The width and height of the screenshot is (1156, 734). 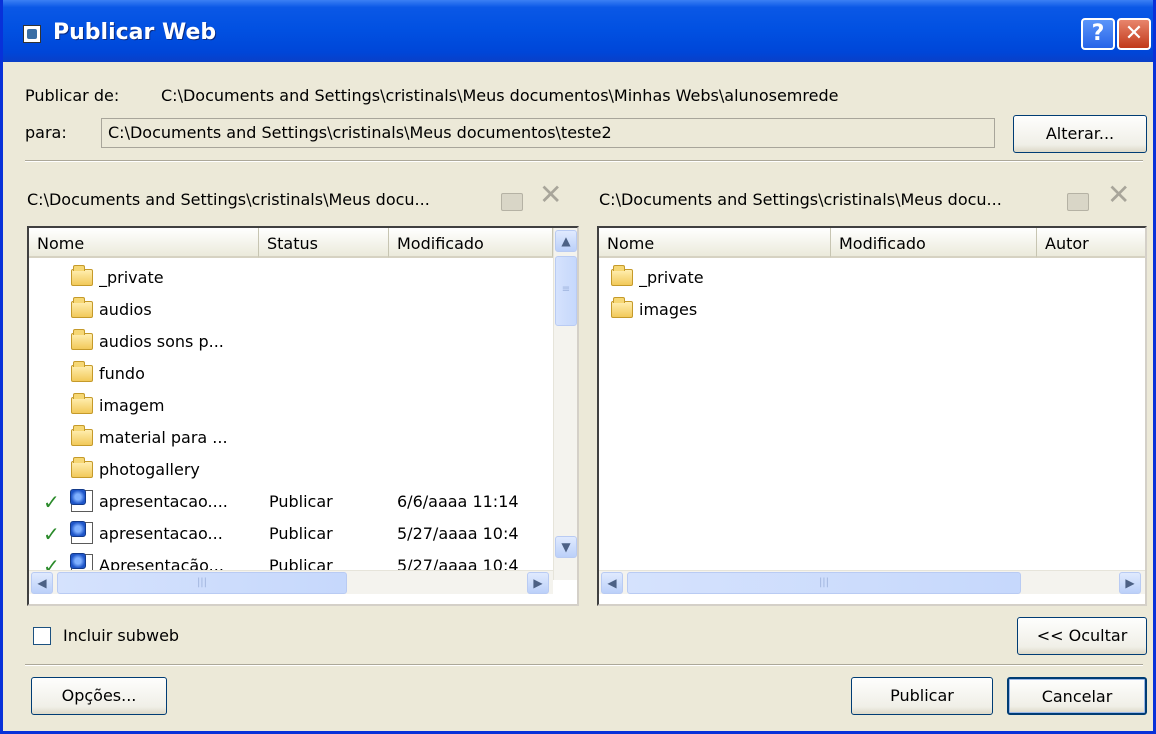 I want to click on app-icon, so click(x=32, y=34).